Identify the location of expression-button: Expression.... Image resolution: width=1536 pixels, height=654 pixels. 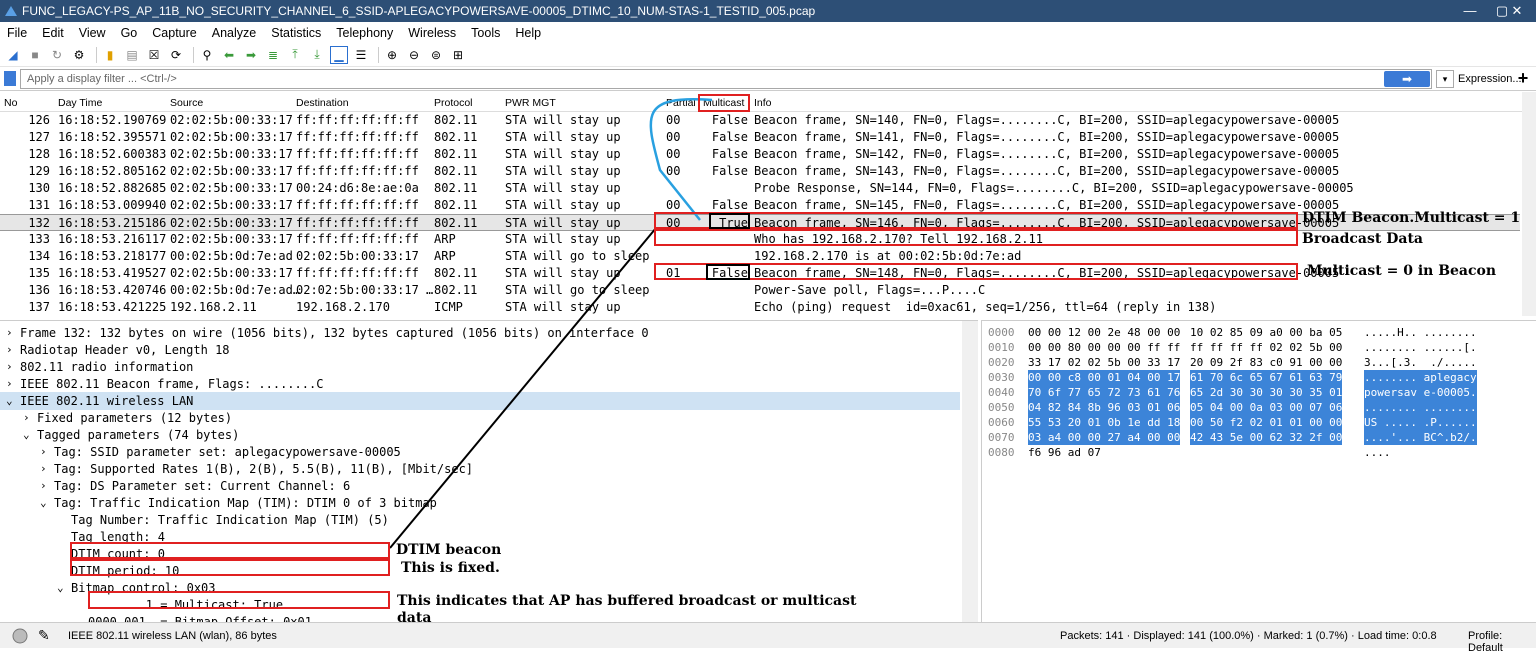
(1490, 79).